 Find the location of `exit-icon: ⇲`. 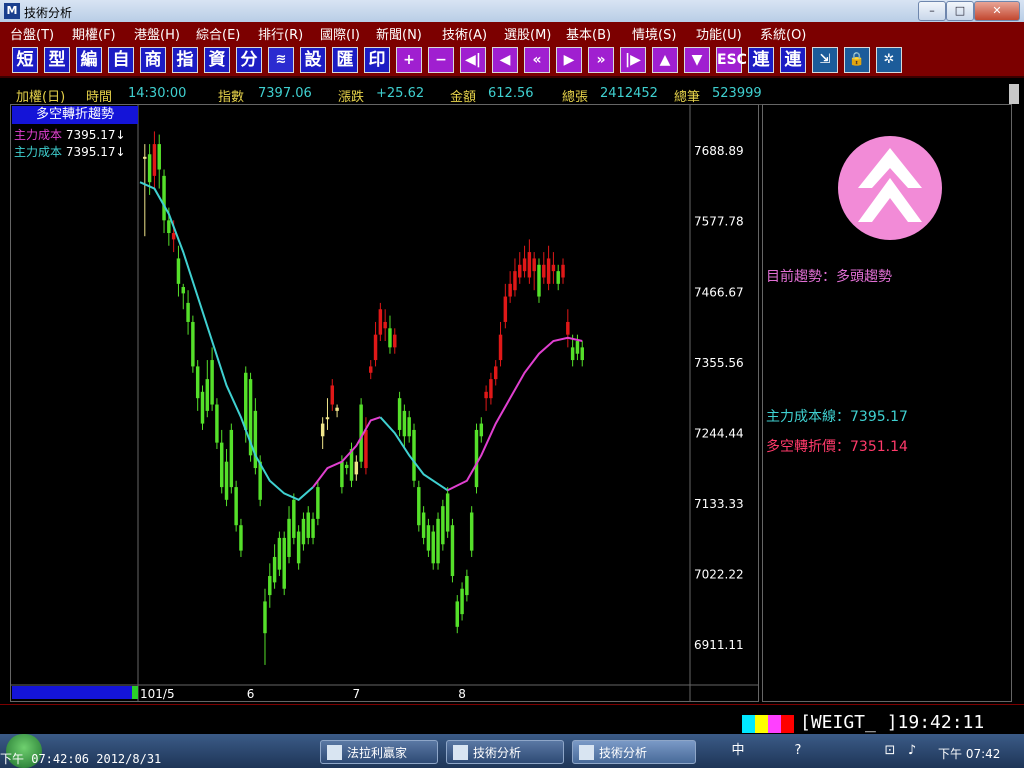

exit-icon: ⇲ is located at coordinates (825, 60).